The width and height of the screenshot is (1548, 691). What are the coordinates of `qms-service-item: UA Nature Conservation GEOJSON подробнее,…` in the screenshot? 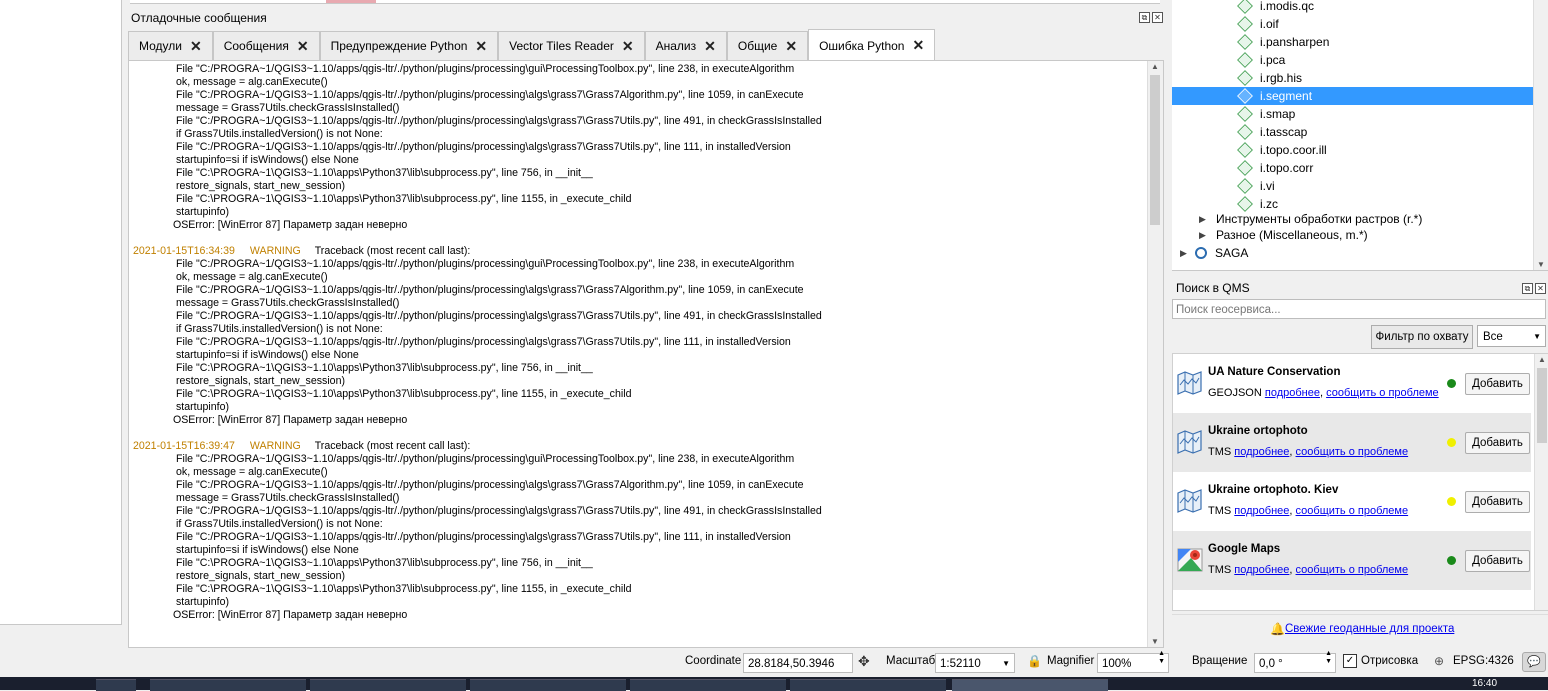 It's located at (1352, 383).